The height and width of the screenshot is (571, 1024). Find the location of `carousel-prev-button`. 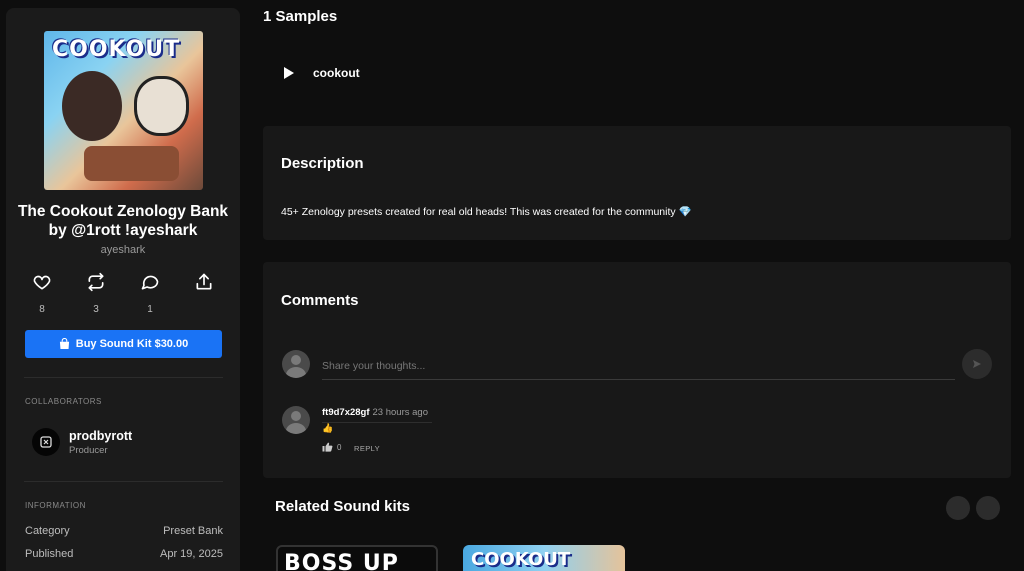

carousel-prev-button is located at coordinates (958, 508).